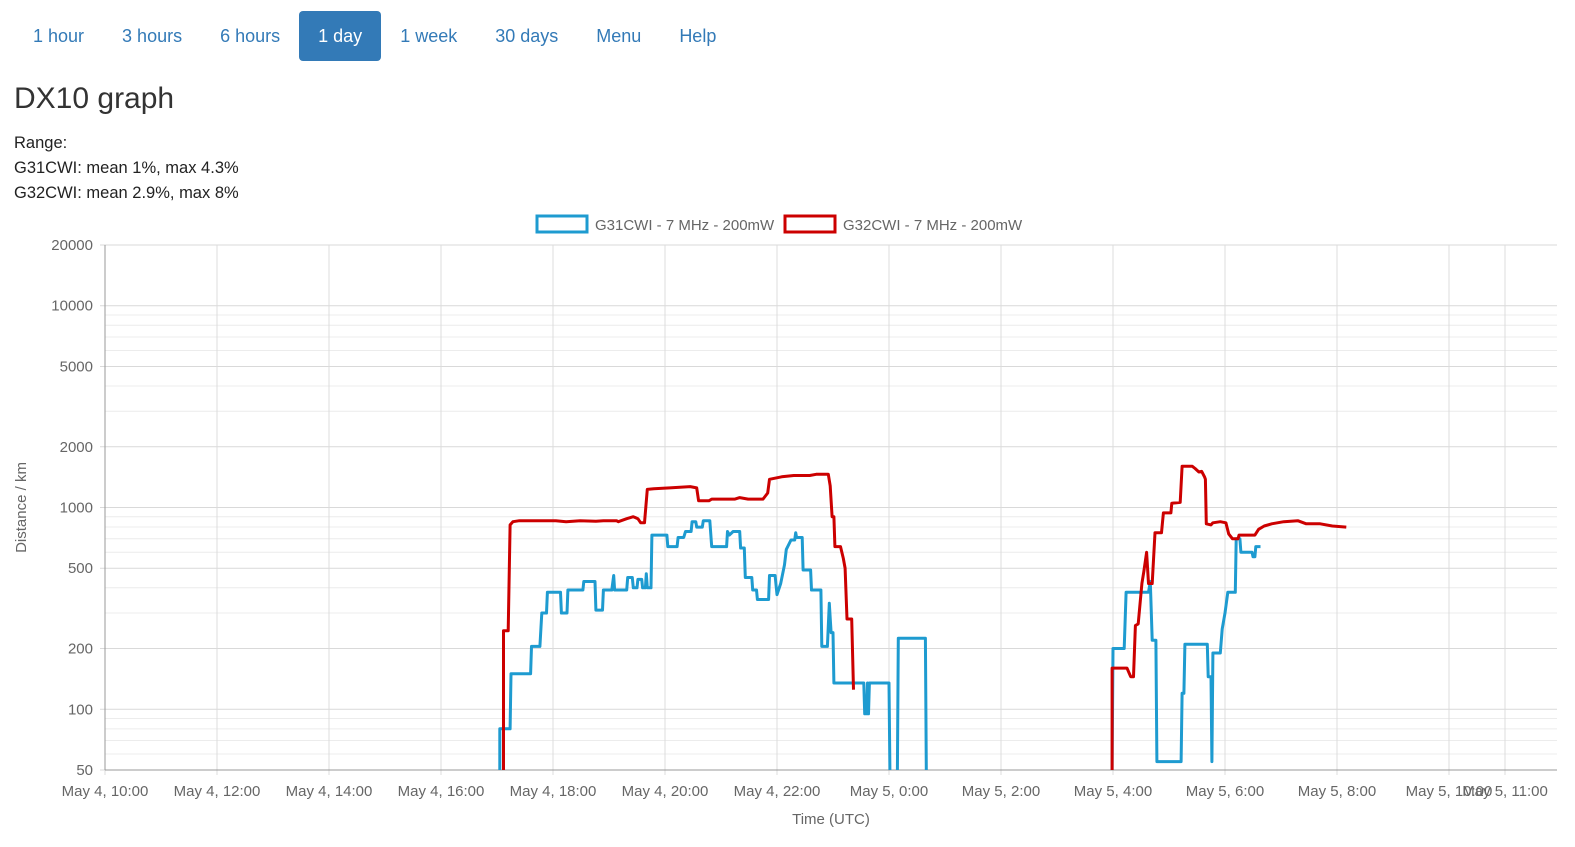 The image size is (1575, 847). Describe the element at coordinates (1505, 791) in the screenshot. I see `x-tick-label: May 5, 11:00` at that location.